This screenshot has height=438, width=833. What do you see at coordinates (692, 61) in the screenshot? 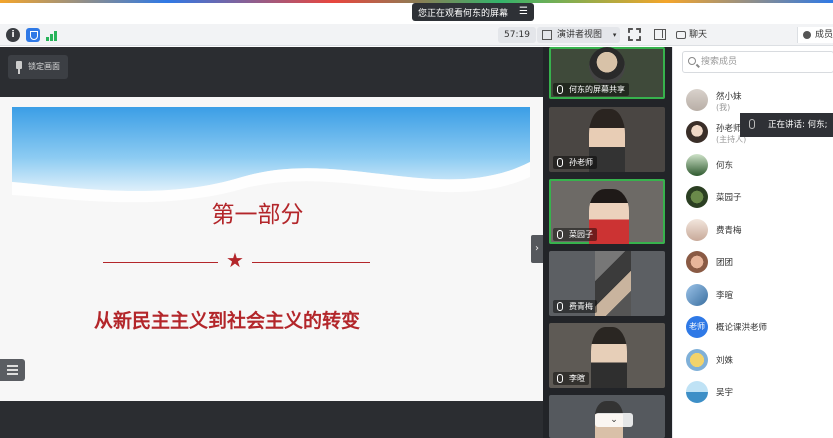
I see `search-icon` at bounding box center [692, 61].